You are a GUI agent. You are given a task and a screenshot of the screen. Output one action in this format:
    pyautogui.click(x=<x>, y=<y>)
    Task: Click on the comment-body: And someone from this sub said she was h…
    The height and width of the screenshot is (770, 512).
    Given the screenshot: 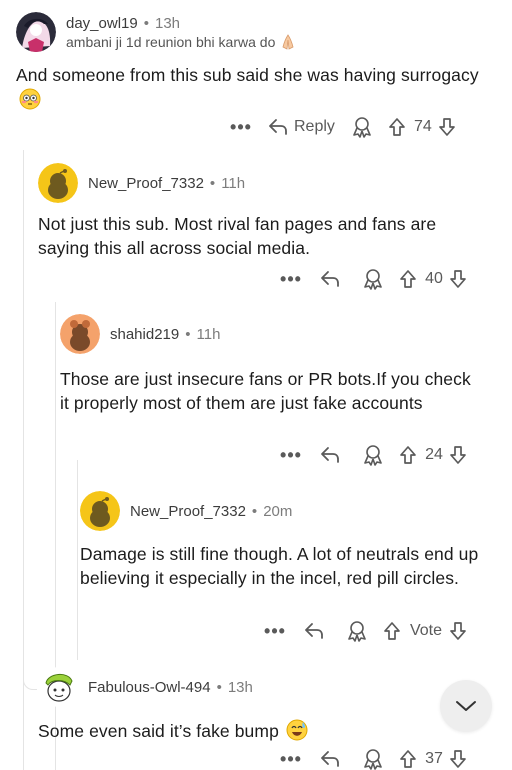 What is the action you would take?
    pyautogui.click(x=251, y=88)
    